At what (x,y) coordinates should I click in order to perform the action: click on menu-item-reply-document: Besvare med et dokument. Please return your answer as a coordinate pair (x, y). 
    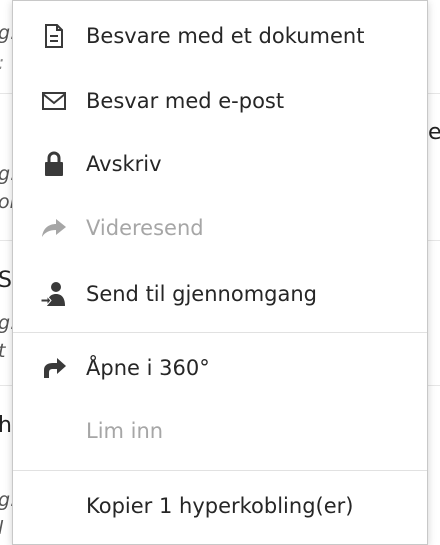
    Looking at the image, I should click on (220, 36).